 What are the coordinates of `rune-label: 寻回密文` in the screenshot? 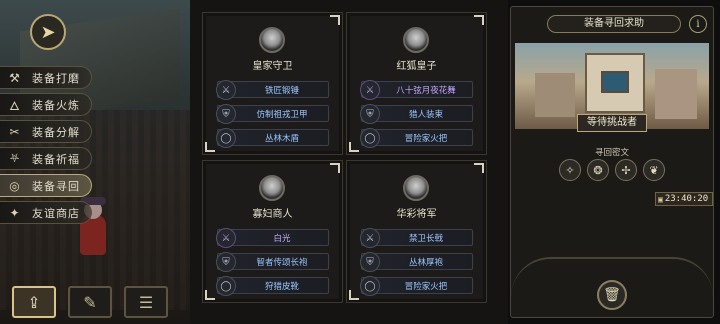 It's located at (611, 153).